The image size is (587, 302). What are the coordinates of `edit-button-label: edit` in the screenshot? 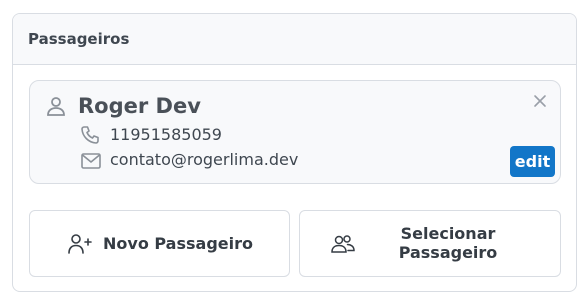 It's located at (532, 161).